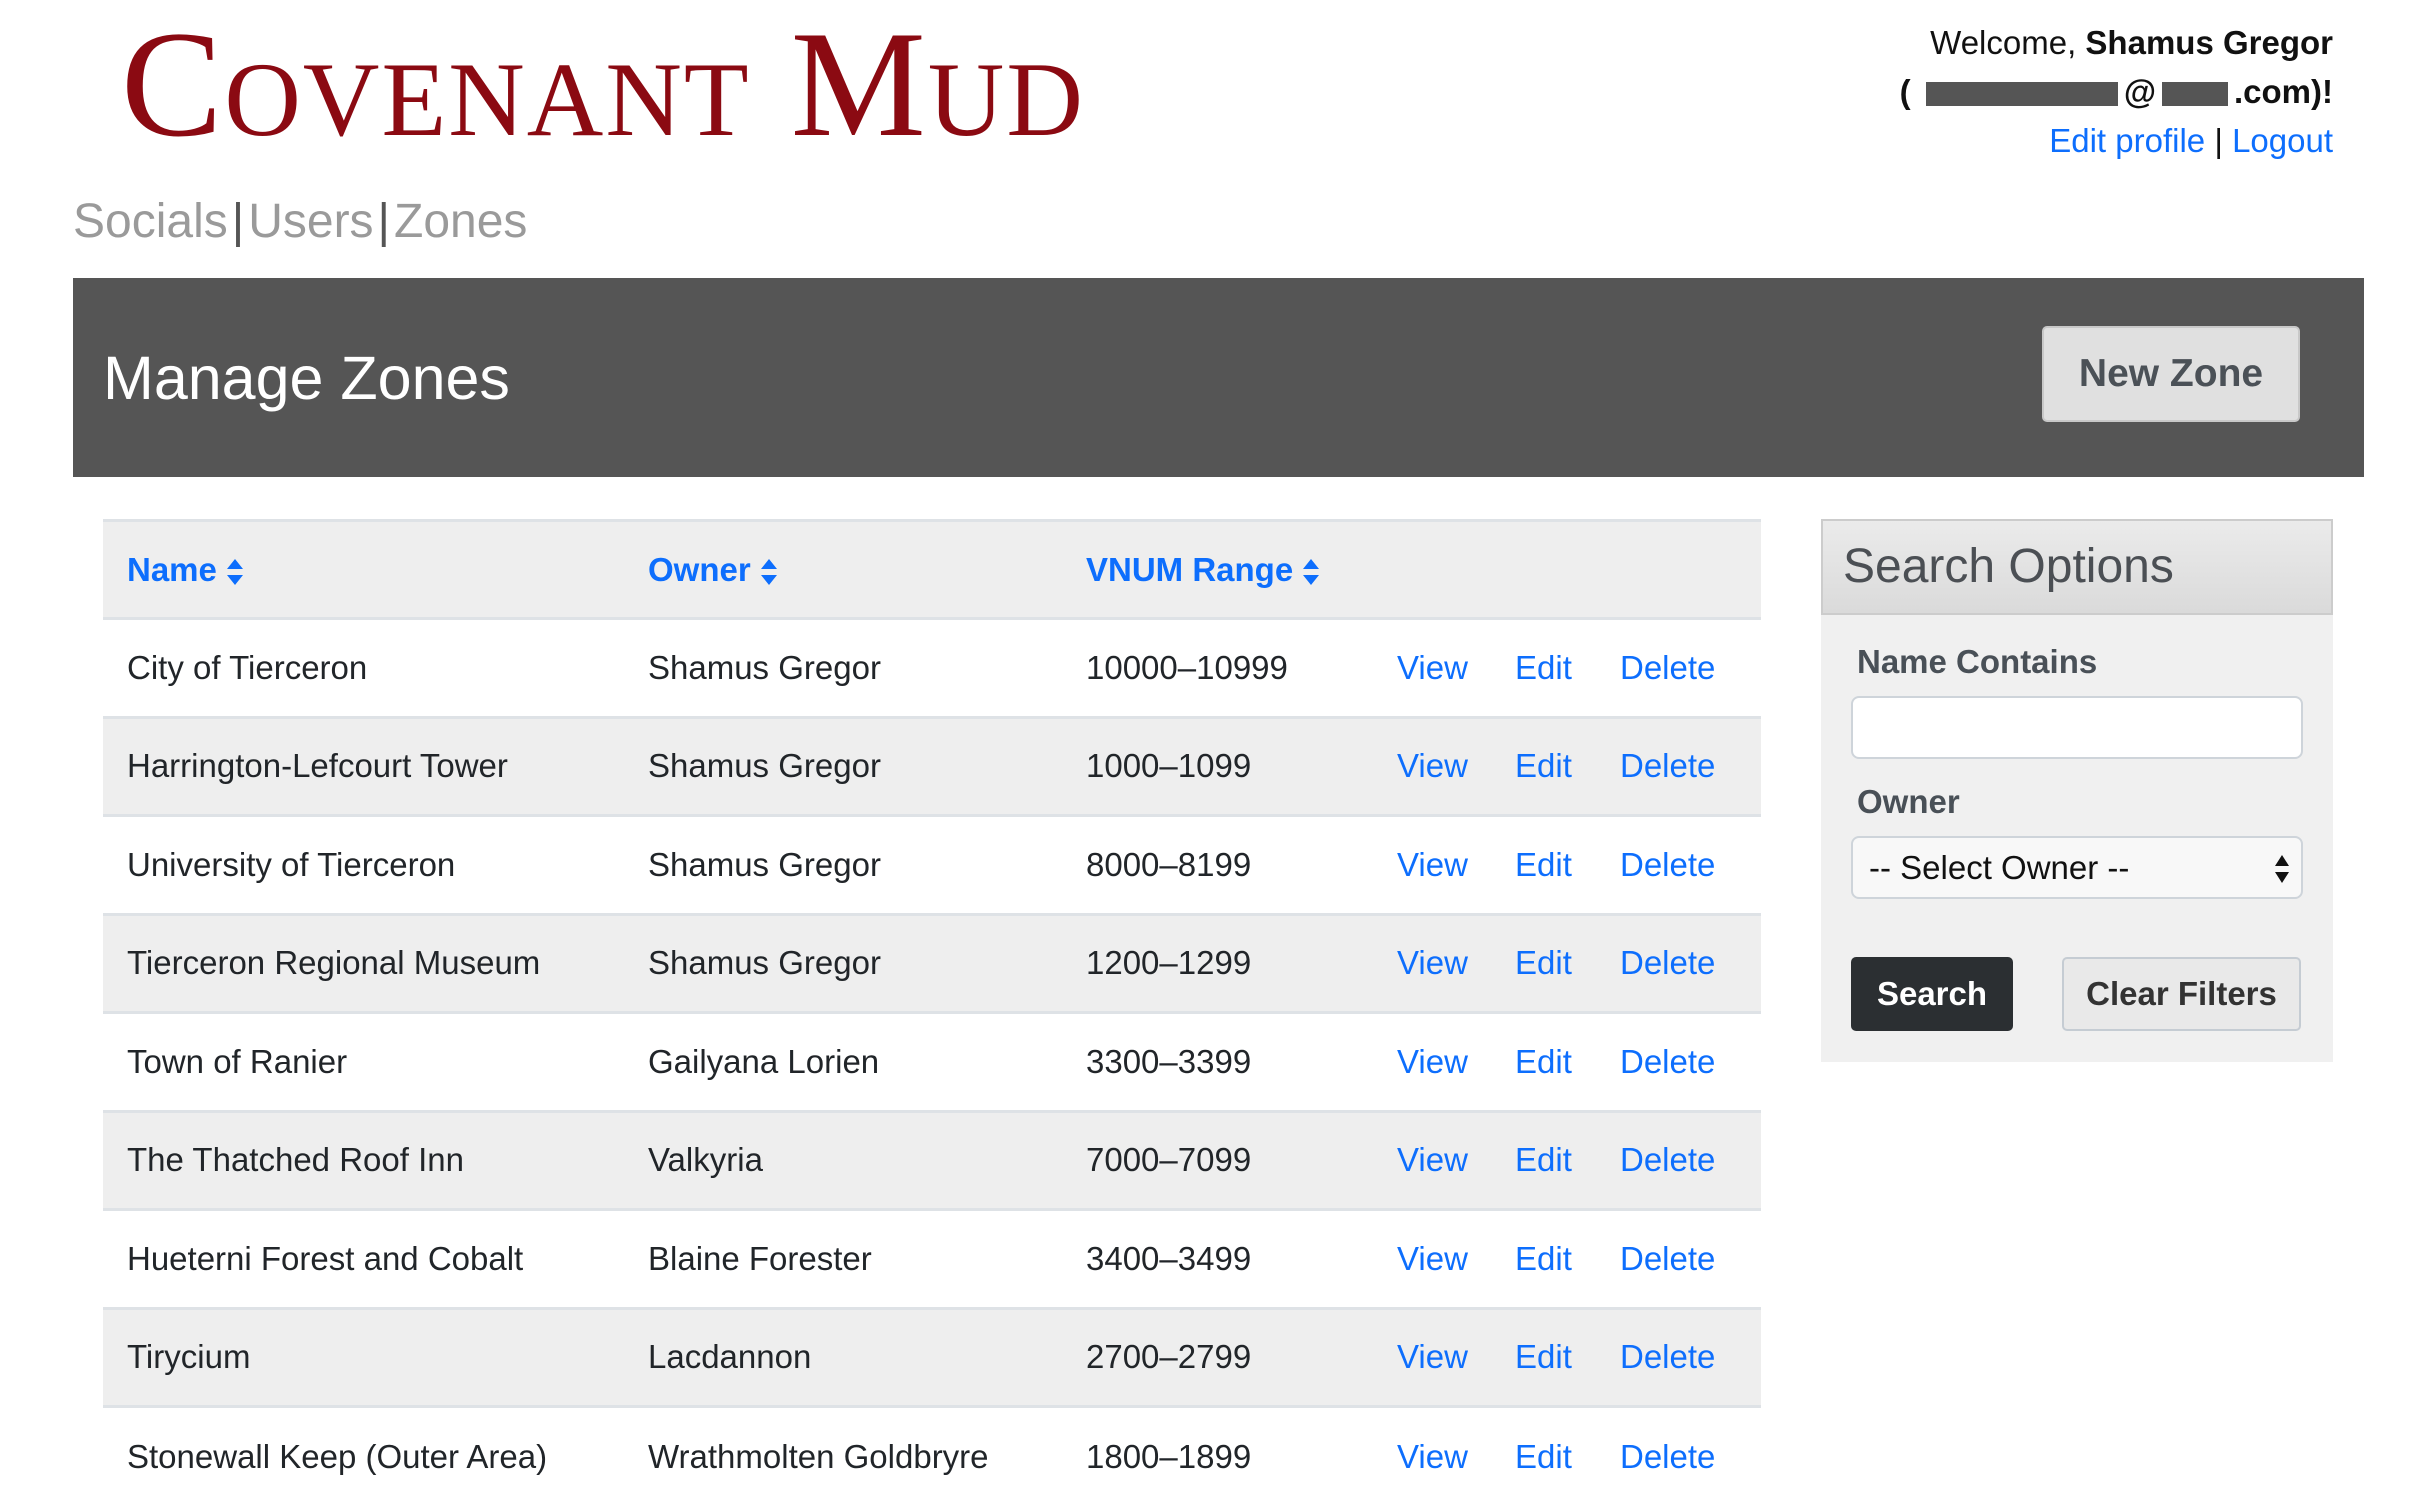 The width and height of the screenshot is (2426, 1506). What do you see at coordinates (1169, 1160) in the screenshot?
I see `zone-vnum-range: 7000–7099` at bounding box center [1169, 1160].